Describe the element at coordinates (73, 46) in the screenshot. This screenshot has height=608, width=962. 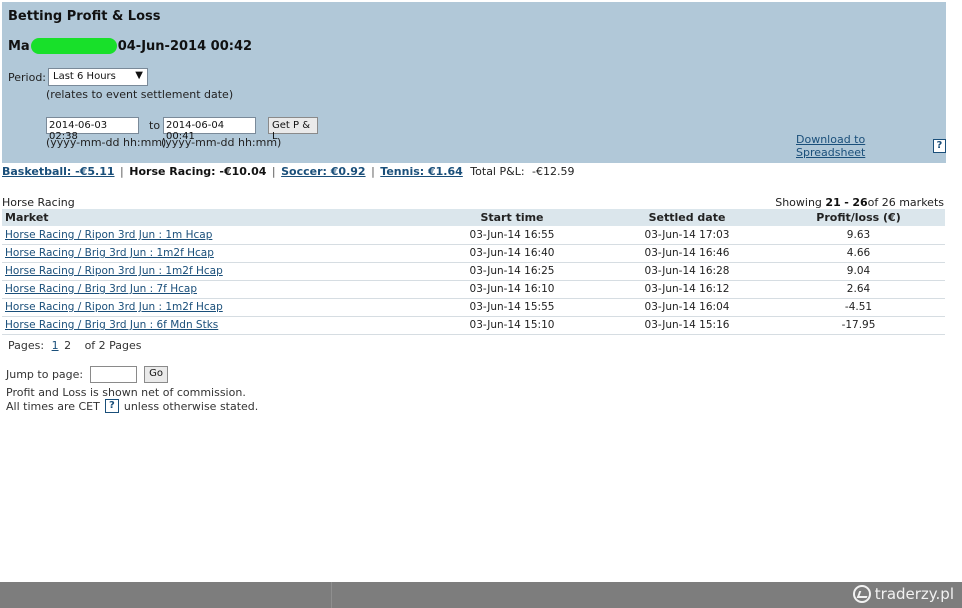
I see `redaction-mark` at that location.